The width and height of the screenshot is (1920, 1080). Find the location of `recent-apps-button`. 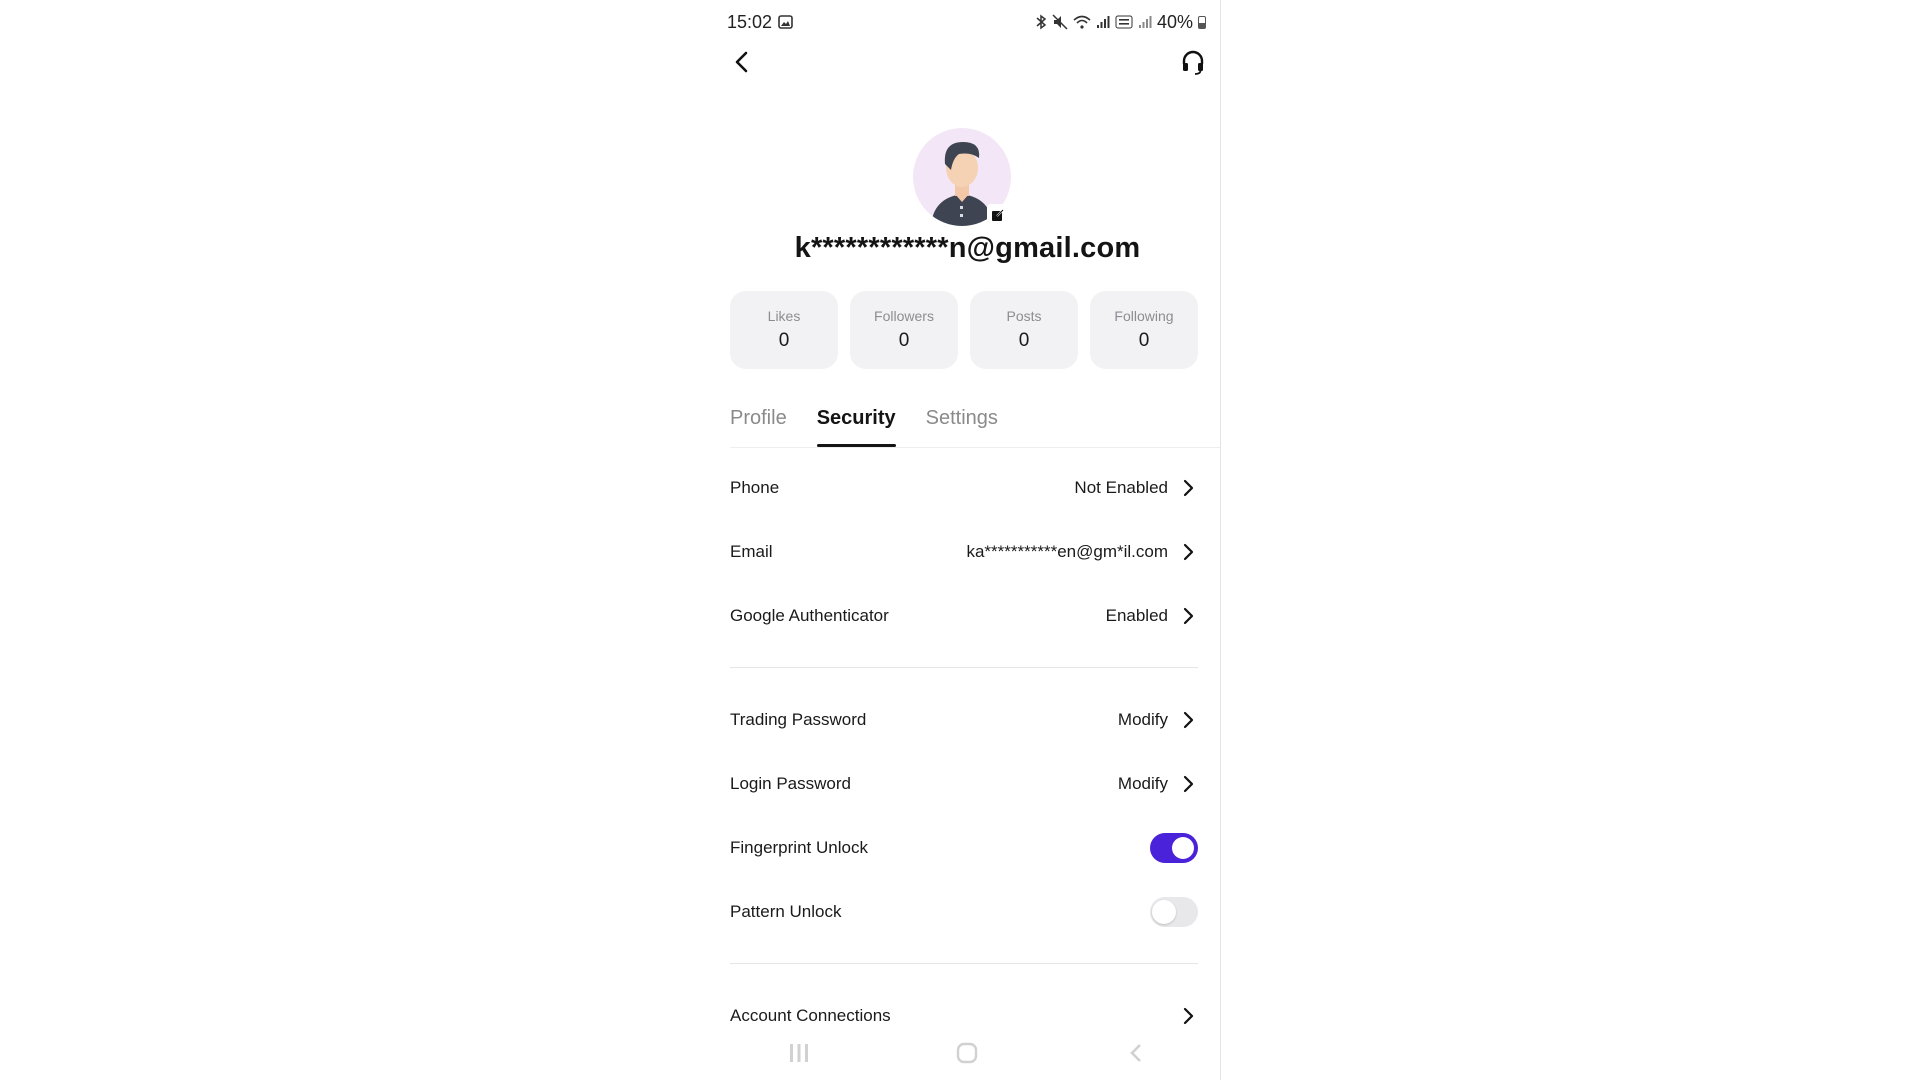

recent-apps-button is located at coordinates (799, 1053).